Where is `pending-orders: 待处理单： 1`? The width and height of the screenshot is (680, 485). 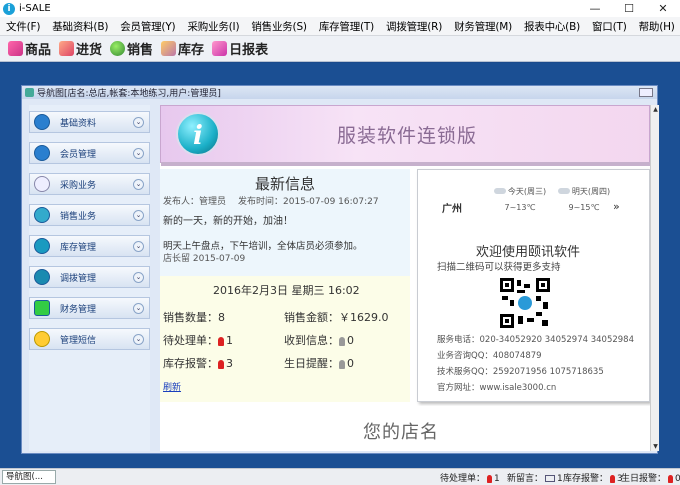 pending-orders: 待处理单： 1 is located at coordinates (198, 340).